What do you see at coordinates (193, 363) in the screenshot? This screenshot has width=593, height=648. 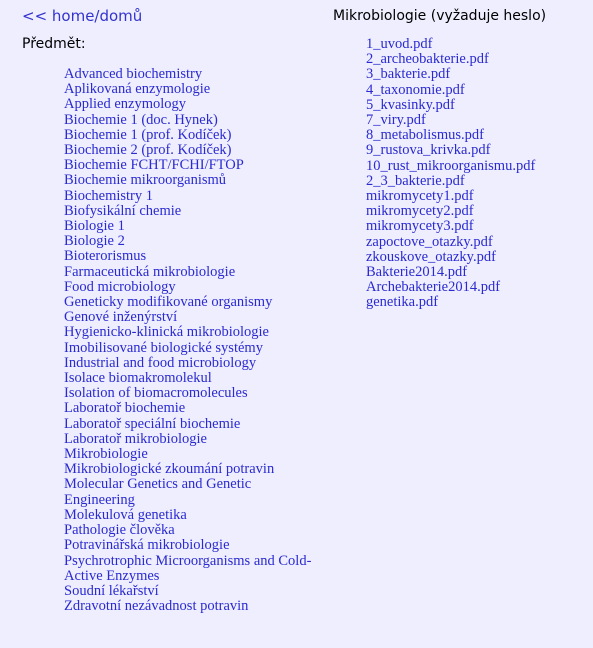 I see `subject-link: Industrial and food microbiology` at bounding box center [193, 363].